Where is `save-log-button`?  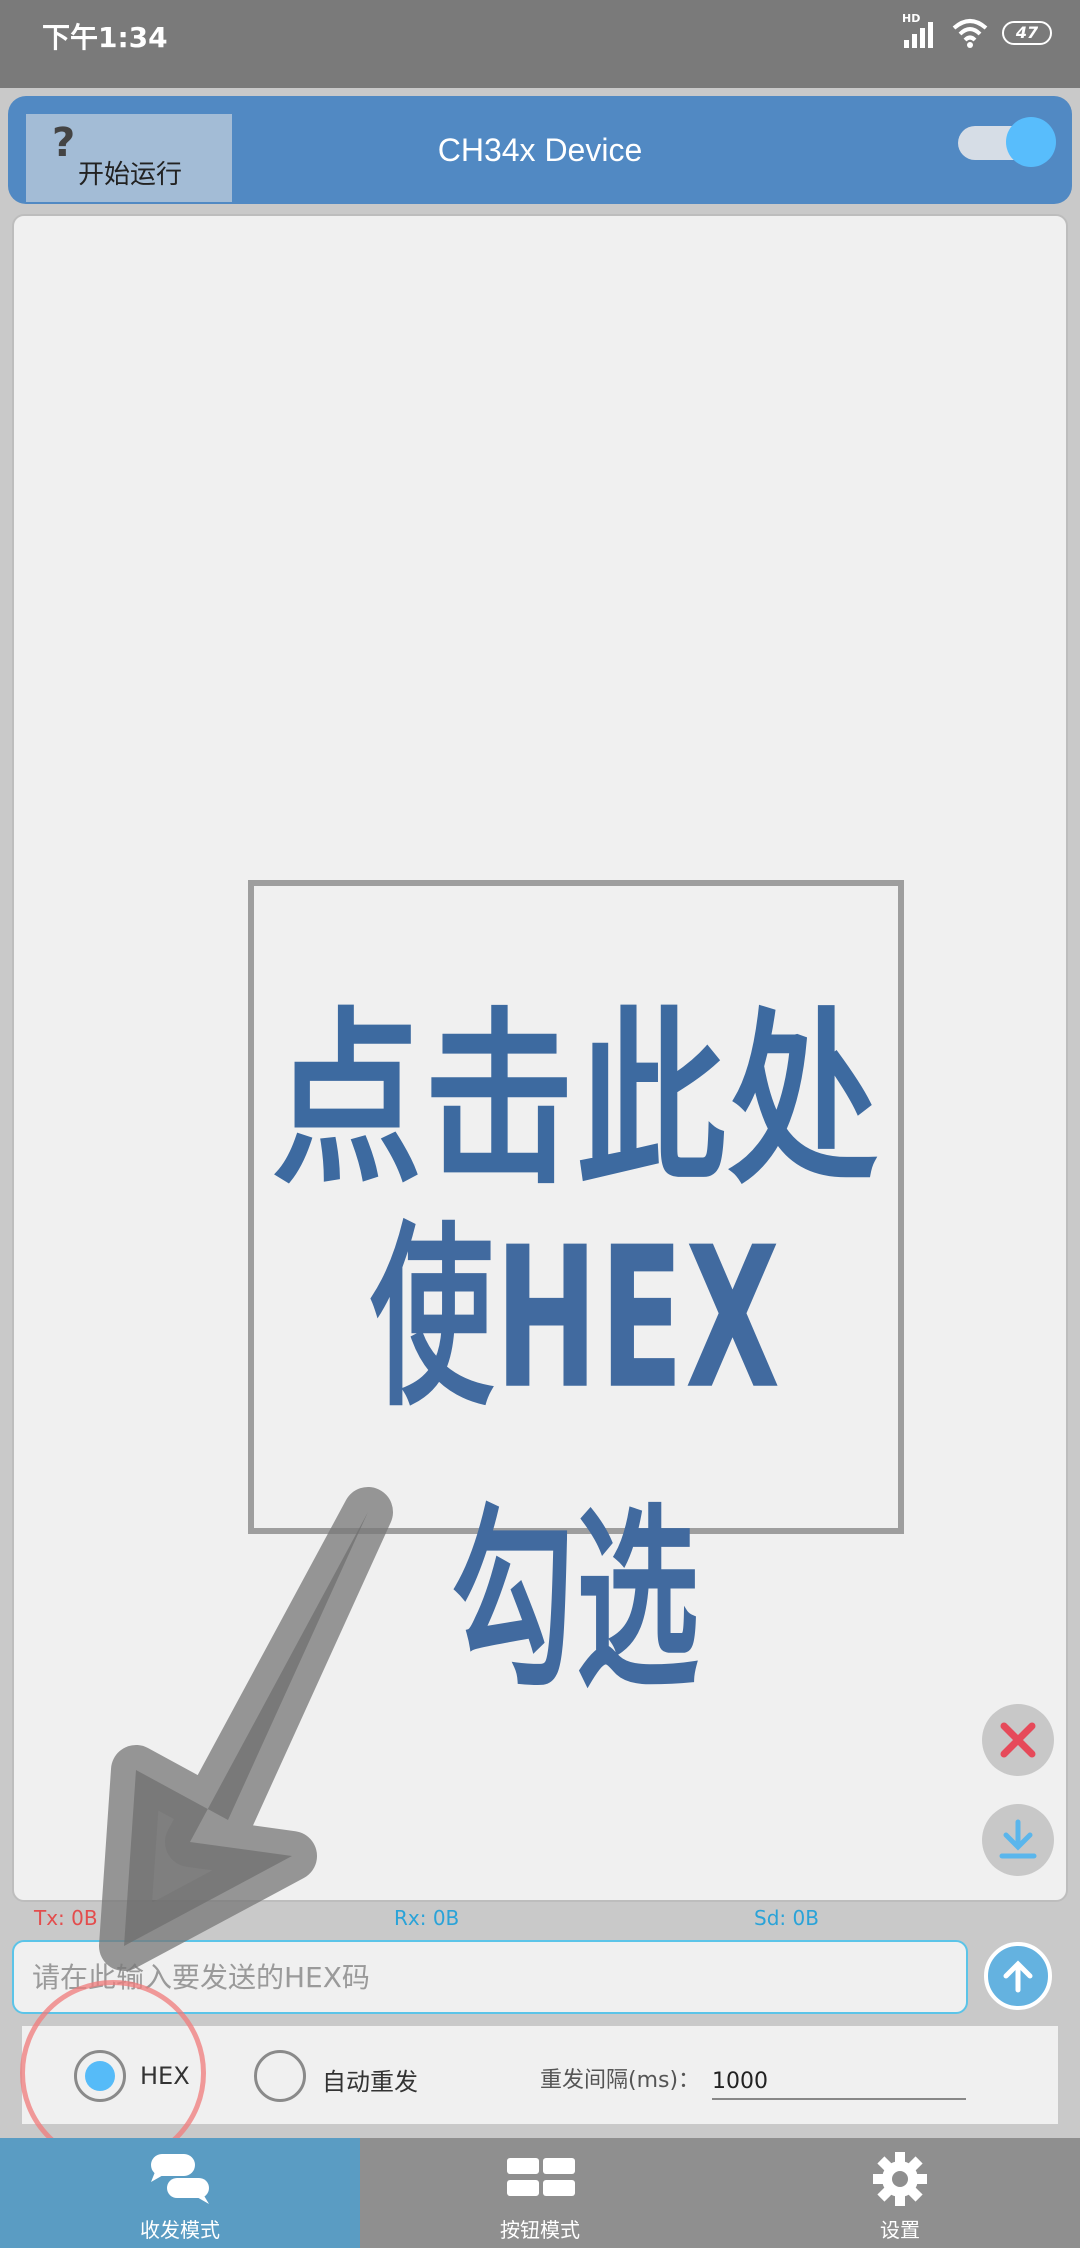 save-log-button is located at coordinates (1018, 1840).